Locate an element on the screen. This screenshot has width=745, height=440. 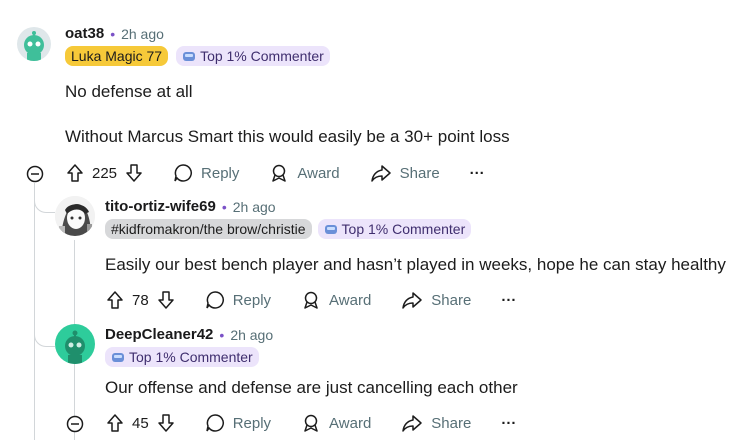
user-flair: #kidfromakron/the brow/christie is located at coordinates (208, 229).